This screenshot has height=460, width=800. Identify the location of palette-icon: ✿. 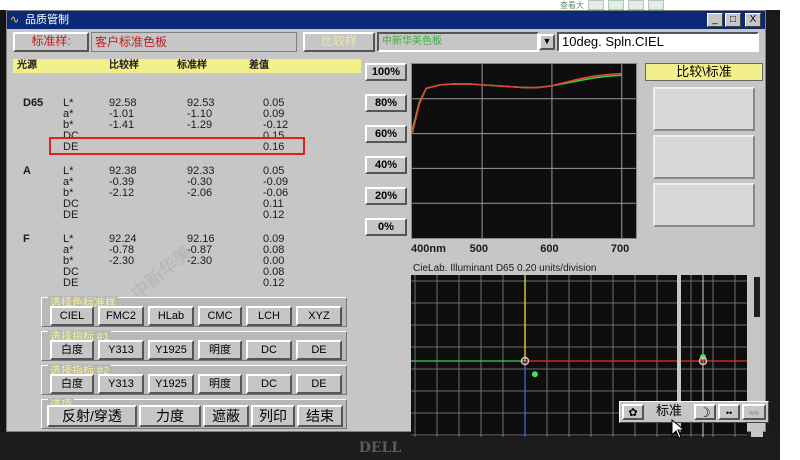
(633, 412).